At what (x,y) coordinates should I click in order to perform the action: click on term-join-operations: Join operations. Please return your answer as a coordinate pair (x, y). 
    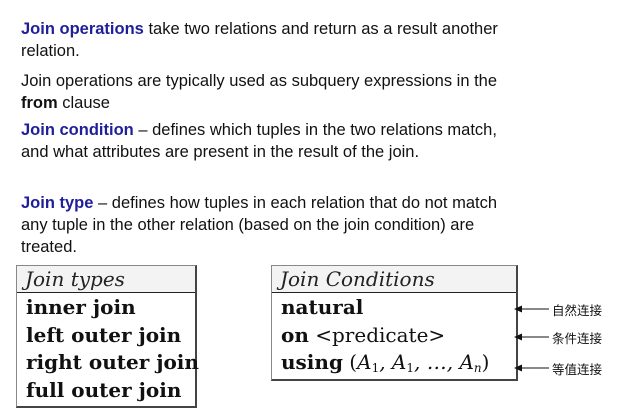
    Looking at the image, I should click on (82, 29).